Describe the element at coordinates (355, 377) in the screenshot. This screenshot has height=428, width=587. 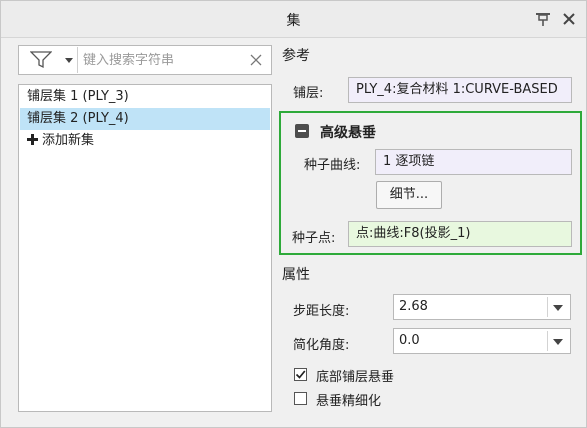
I see `bottom-ply-drape-label: 底部铺层悬垂` at that location.